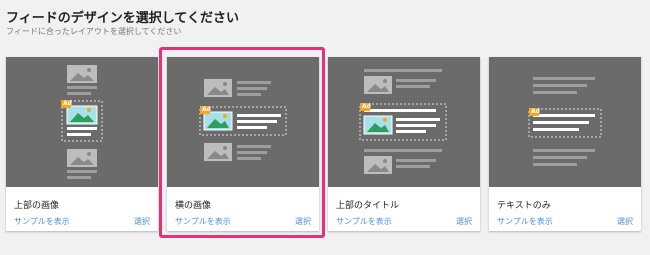  What do you see at coordinates (565, 122) in the screenshot?
I see `layout-preview-text-only: Ad` at bounding box center [565, 122].